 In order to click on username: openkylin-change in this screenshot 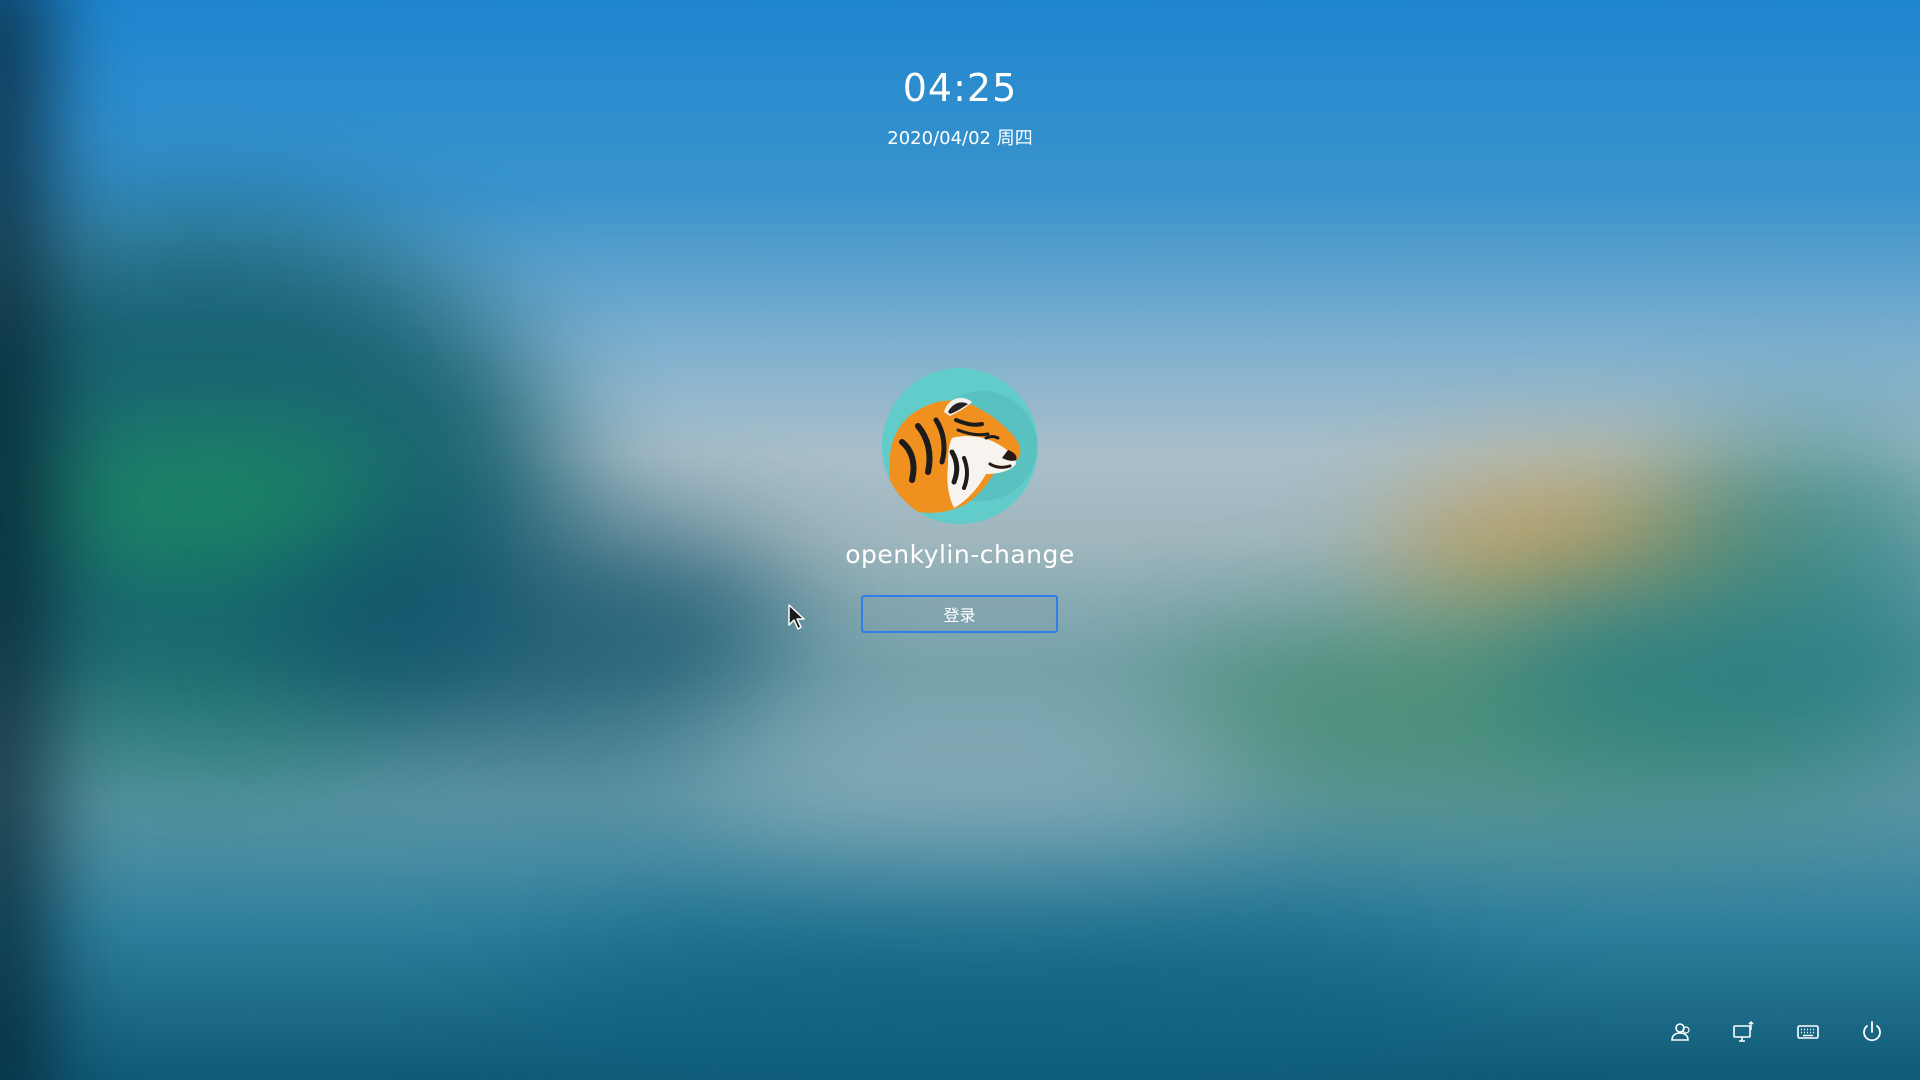, I will do `click(960, 554)`.